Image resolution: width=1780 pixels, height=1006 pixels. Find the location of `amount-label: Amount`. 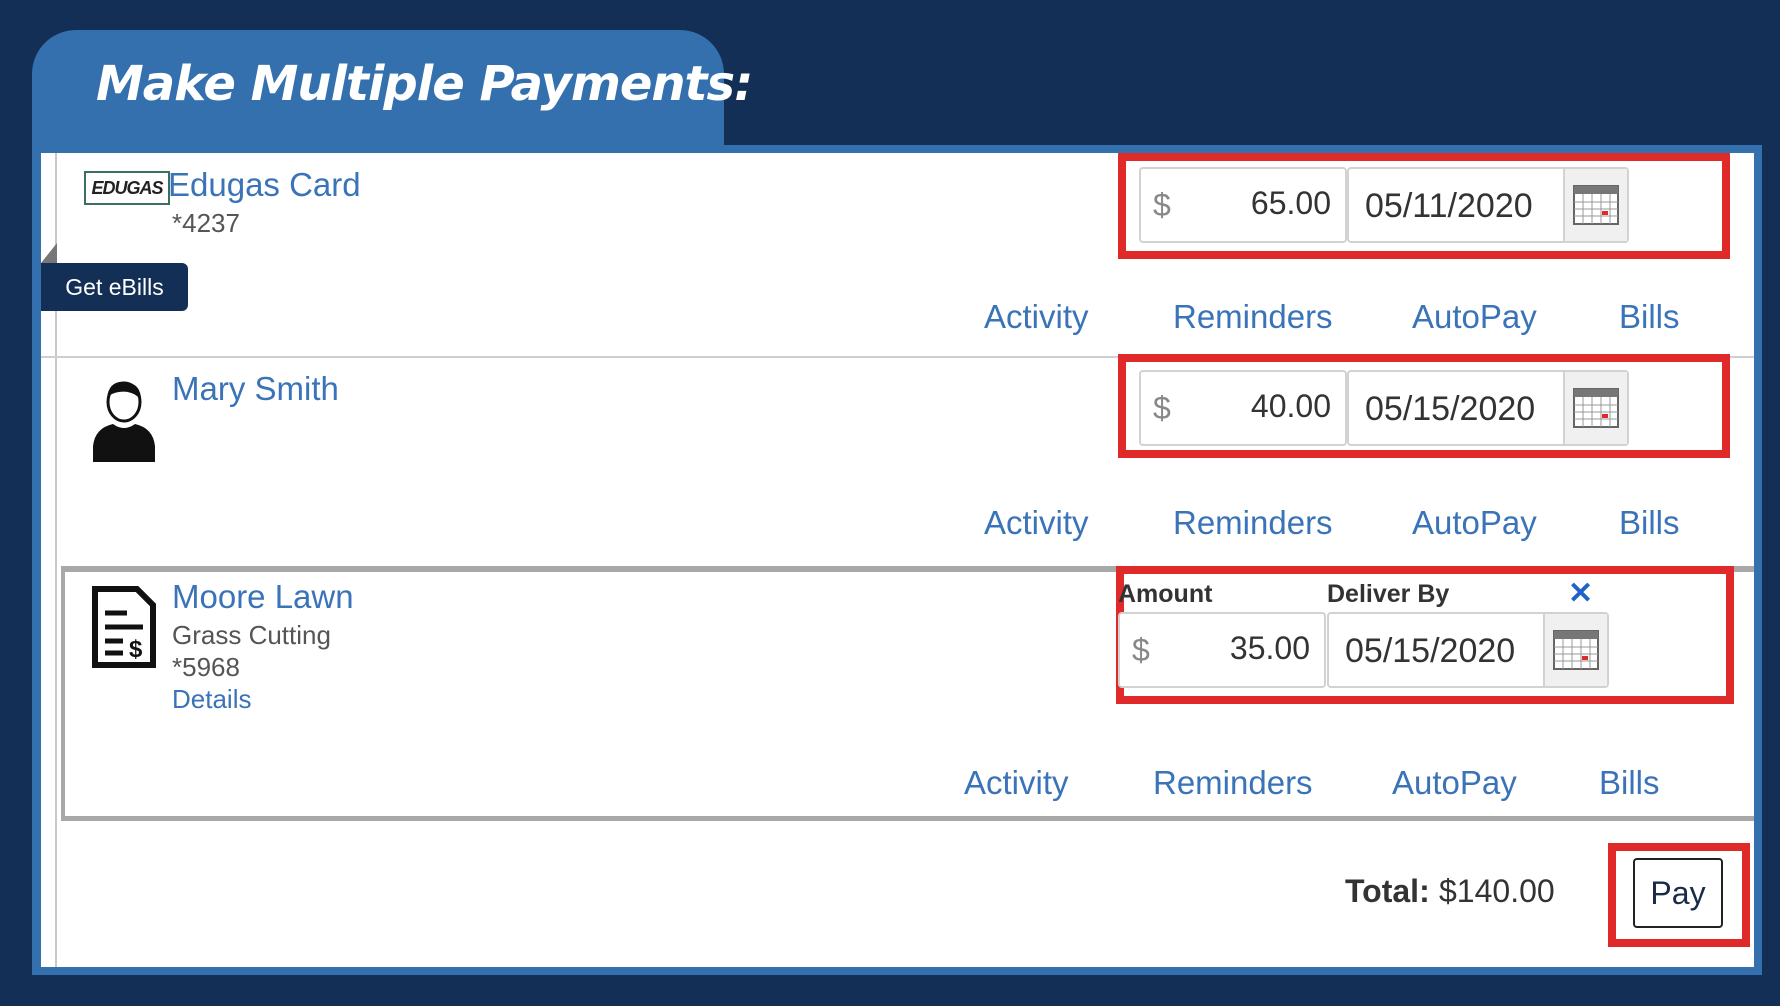

amount-label: Amount is located at coordinates (1165, 594).